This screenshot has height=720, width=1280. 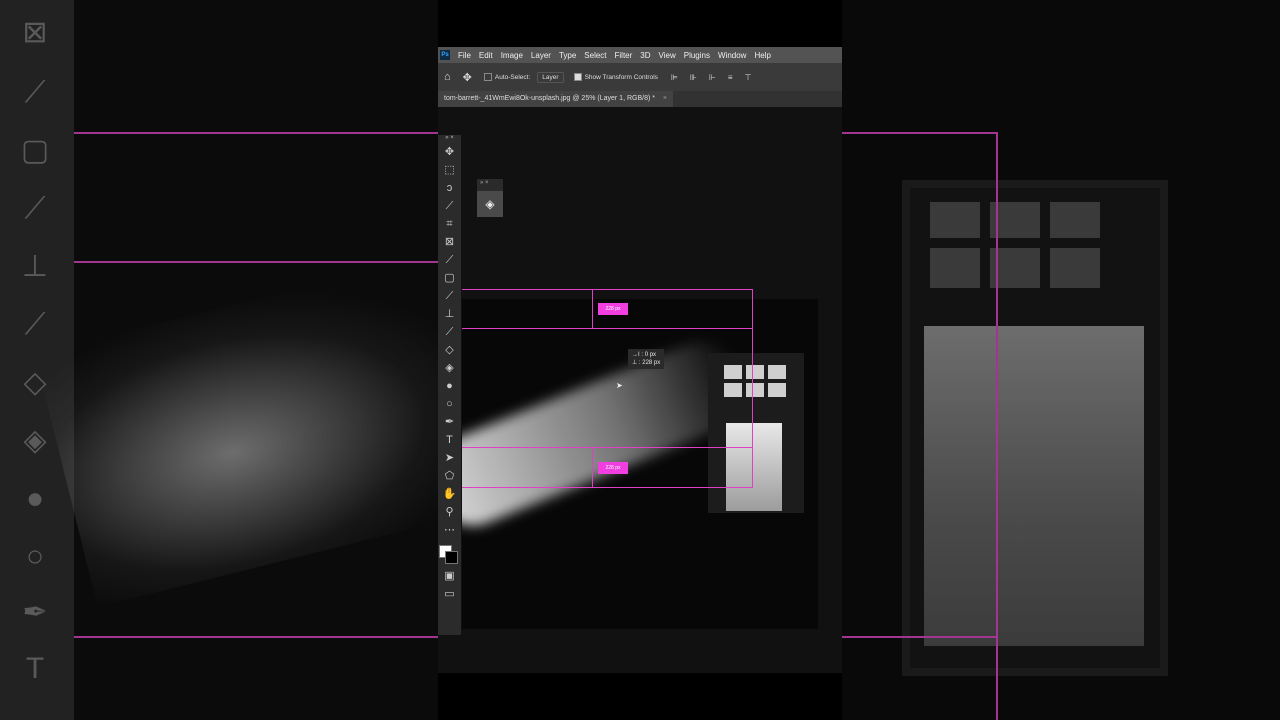 I want to click on type-tool-icon: T, so click(x=449, y=440).